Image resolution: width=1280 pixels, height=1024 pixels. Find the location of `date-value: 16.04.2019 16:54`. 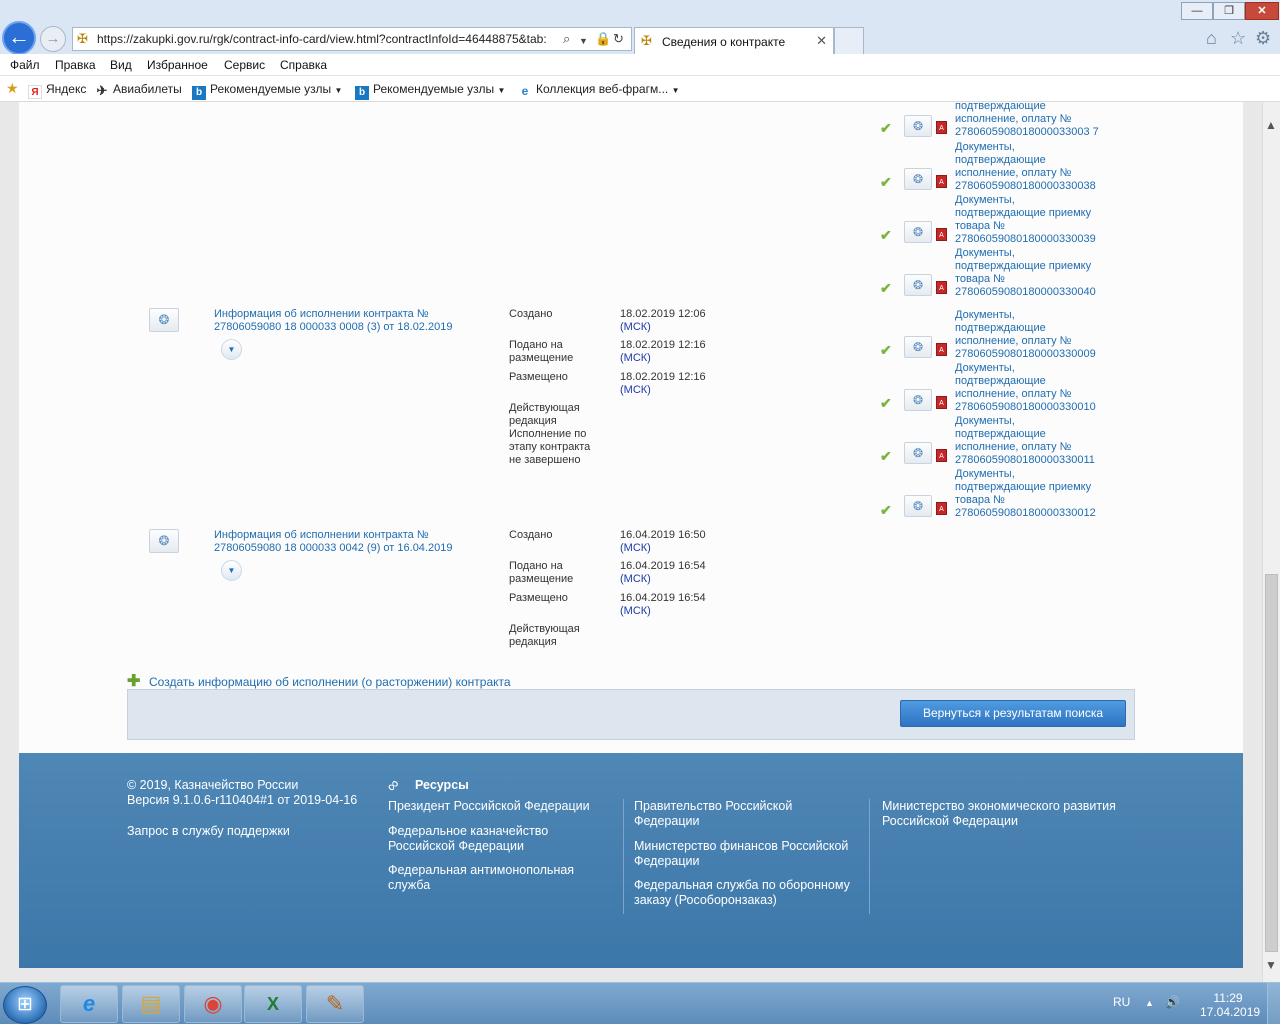

date-value: 16.04.2019 16:54 is located at coordinates (663, 566).